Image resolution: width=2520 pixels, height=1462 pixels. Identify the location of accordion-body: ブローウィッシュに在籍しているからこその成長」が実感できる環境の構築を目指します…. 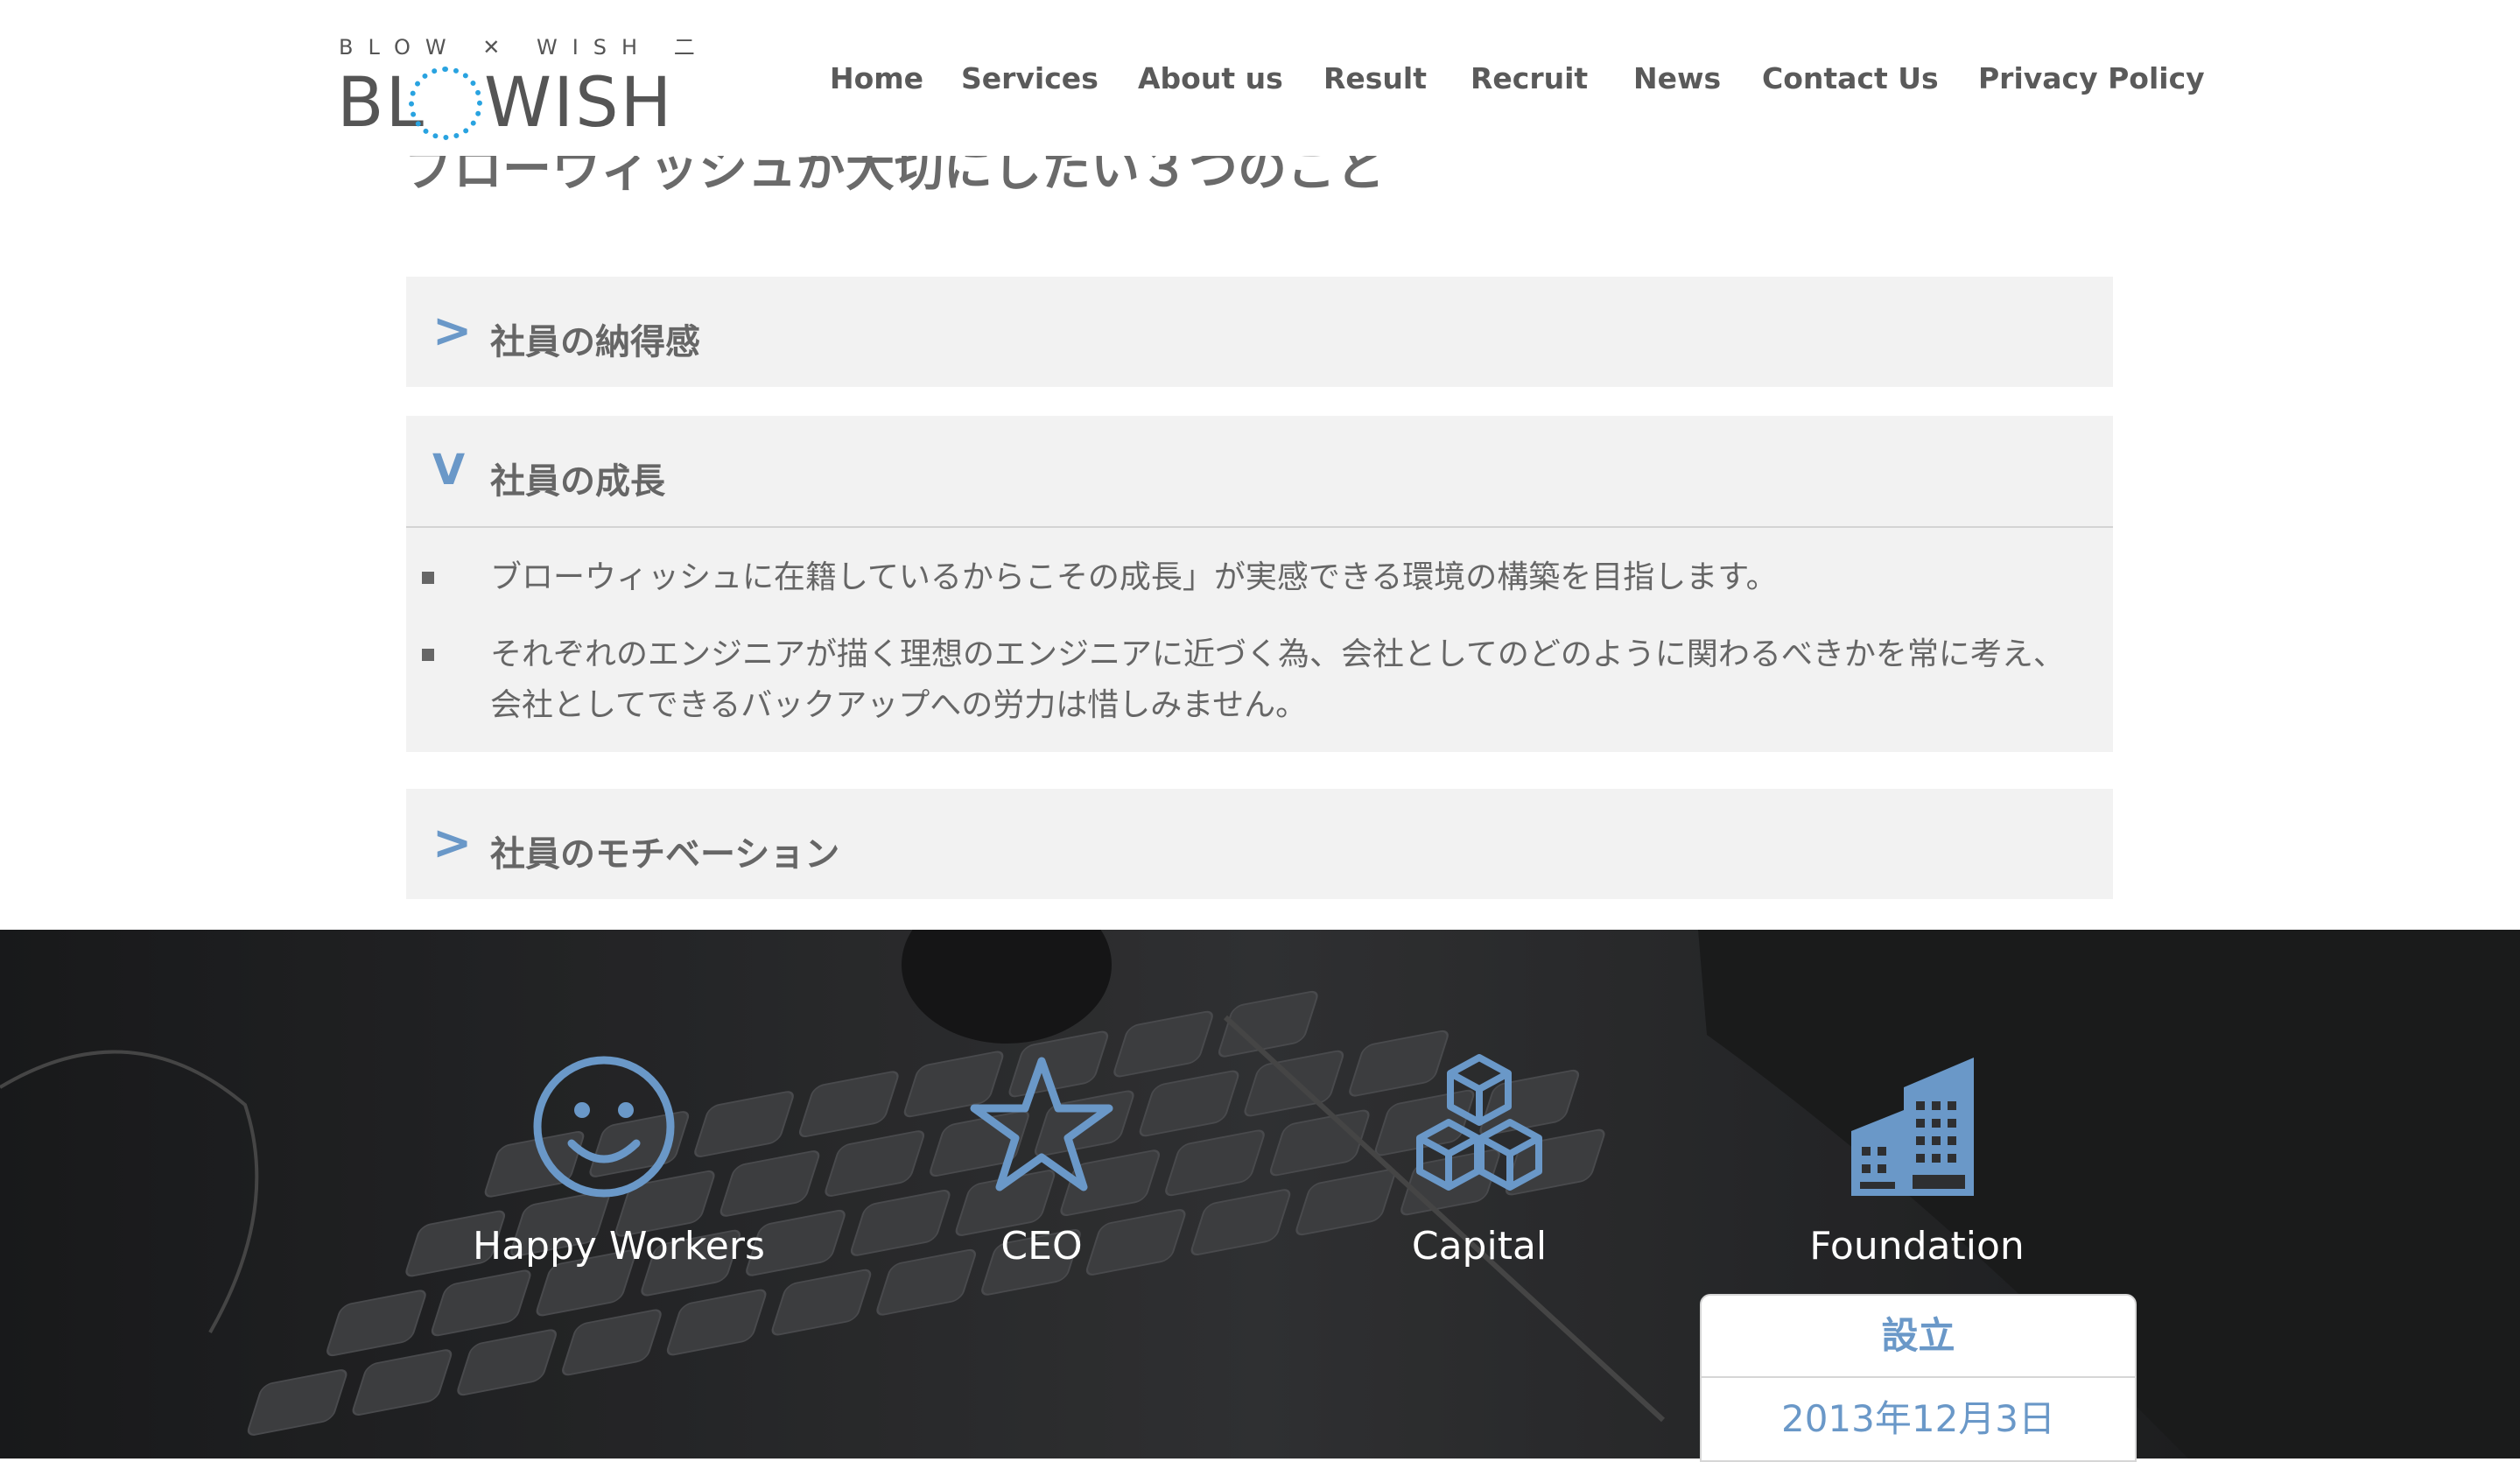
(1259, 639).